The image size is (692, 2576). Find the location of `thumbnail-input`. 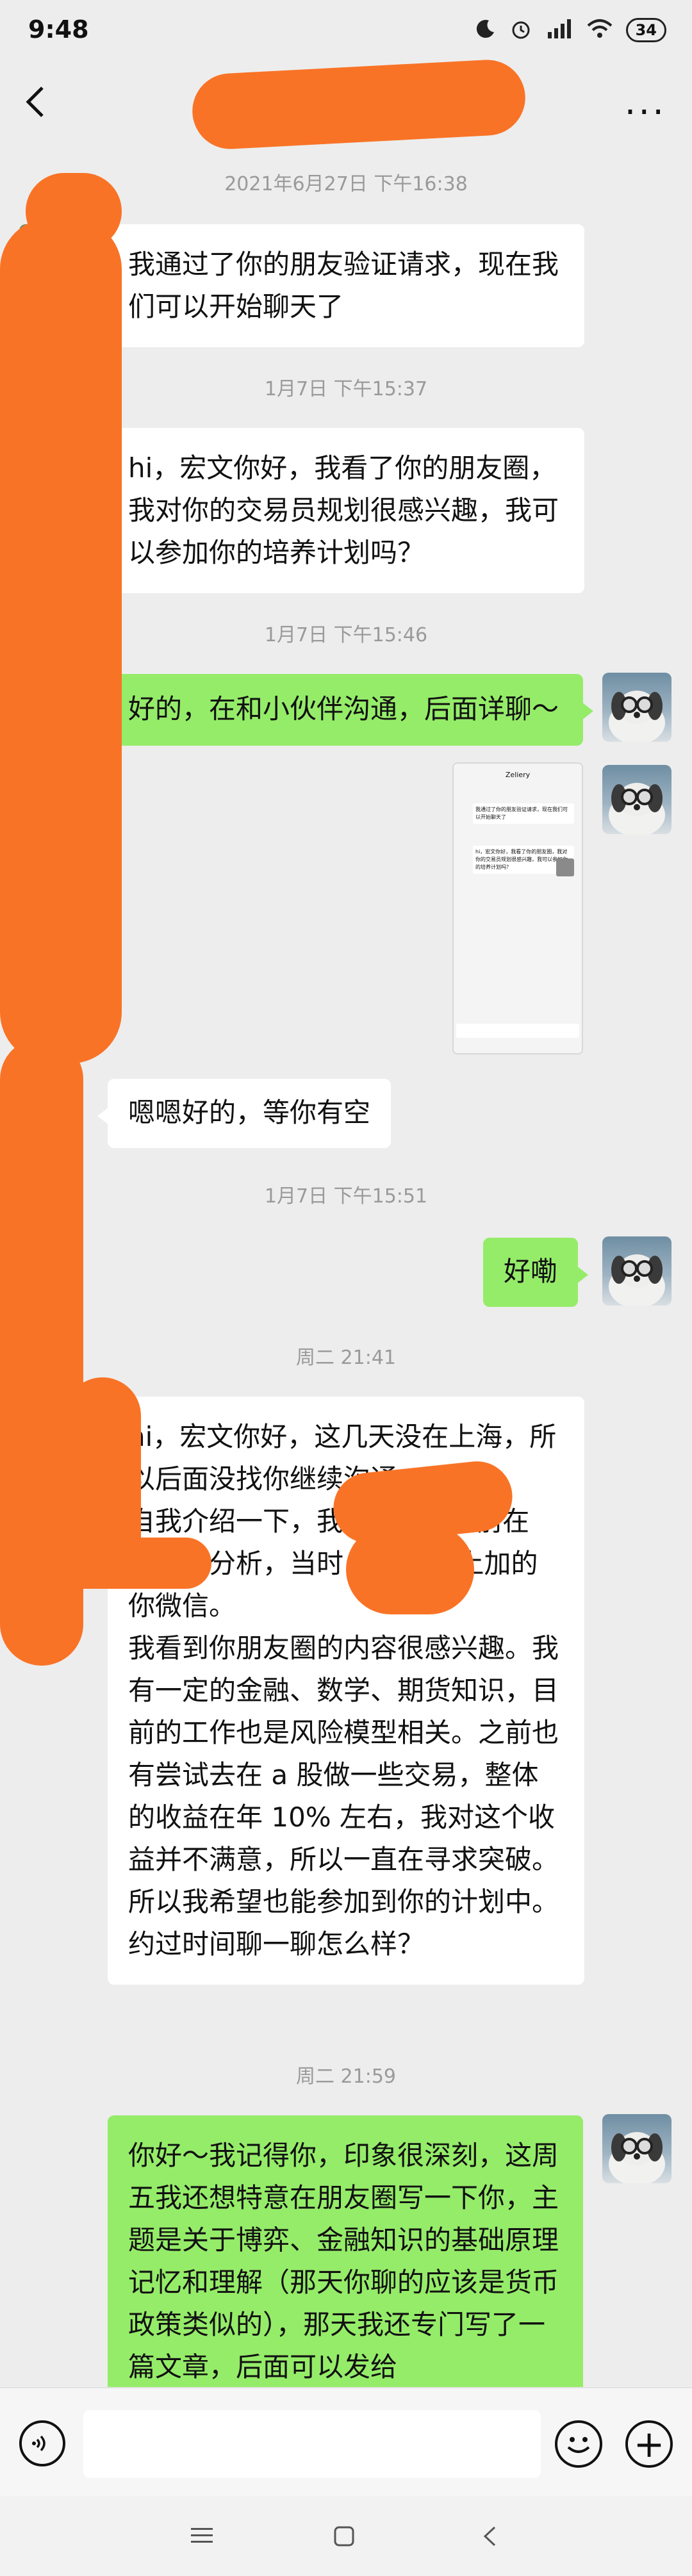

thumbnail-input is located at coordinates (517, 1031).